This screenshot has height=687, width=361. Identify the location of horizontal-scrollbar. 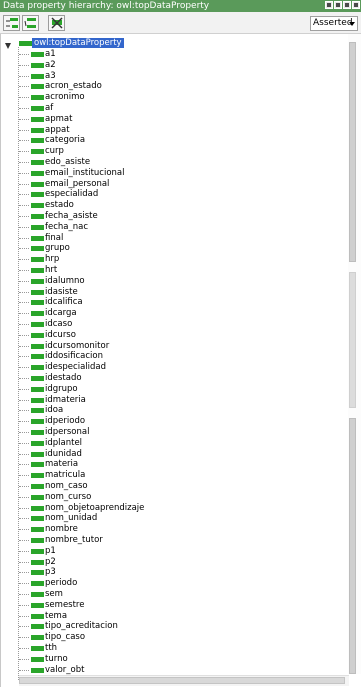
(184, 680).